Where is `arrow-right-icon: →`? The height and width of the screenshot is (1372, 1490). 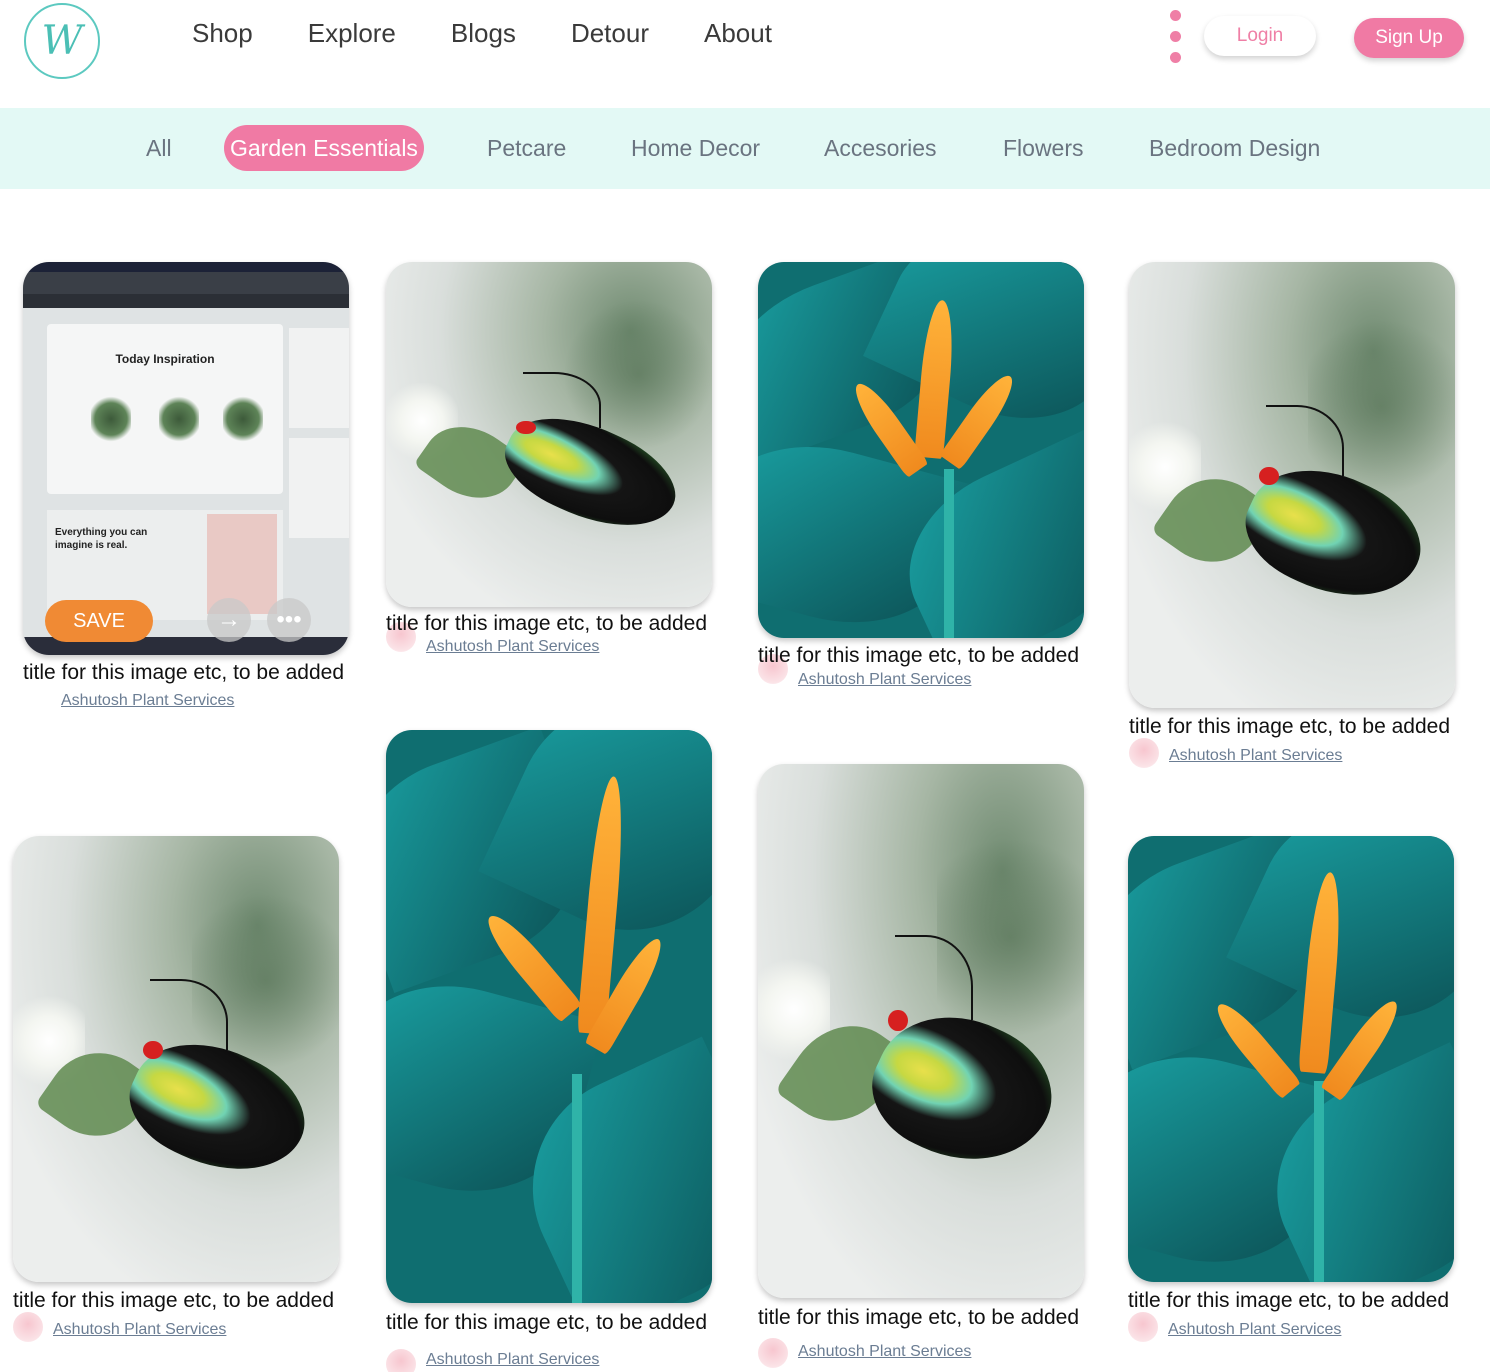 arrow-right-icon: → is located at coordinates (229, 620).